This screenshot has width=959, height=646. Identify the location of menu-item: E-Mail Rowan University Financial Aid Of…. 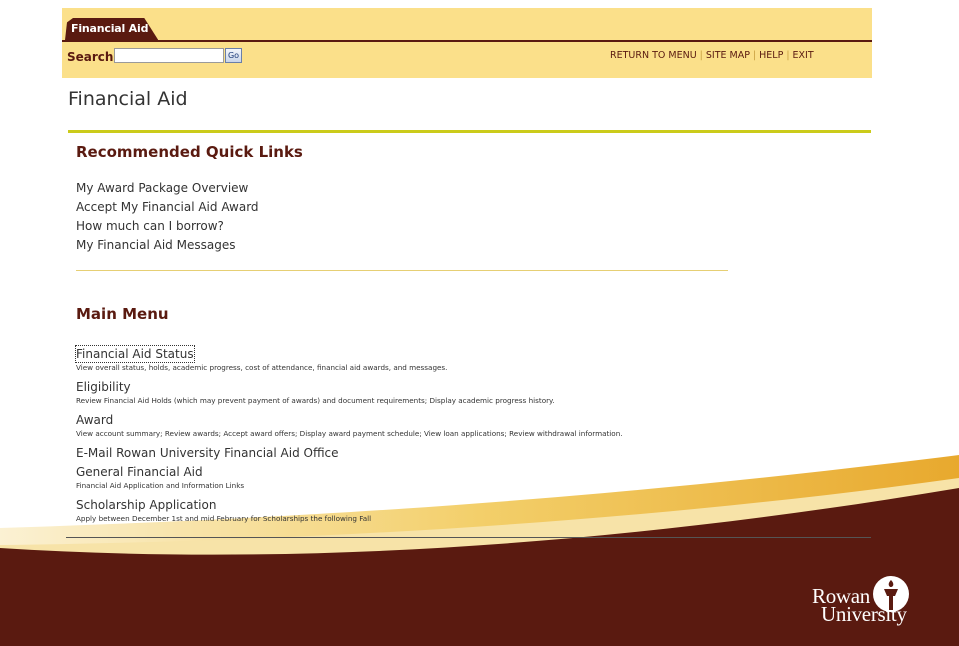
(426, 451).